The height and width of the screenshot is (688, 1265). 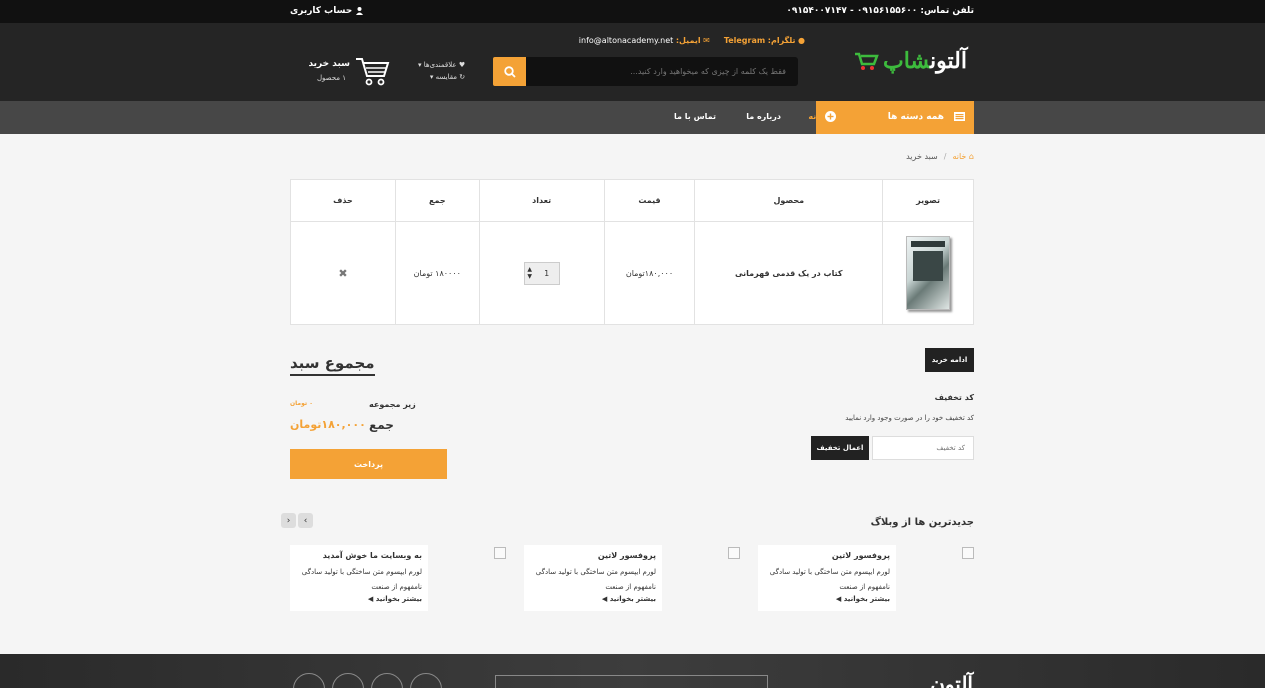 I want to click on chevron-left-icon: ‹, so click(x=288, y=520).